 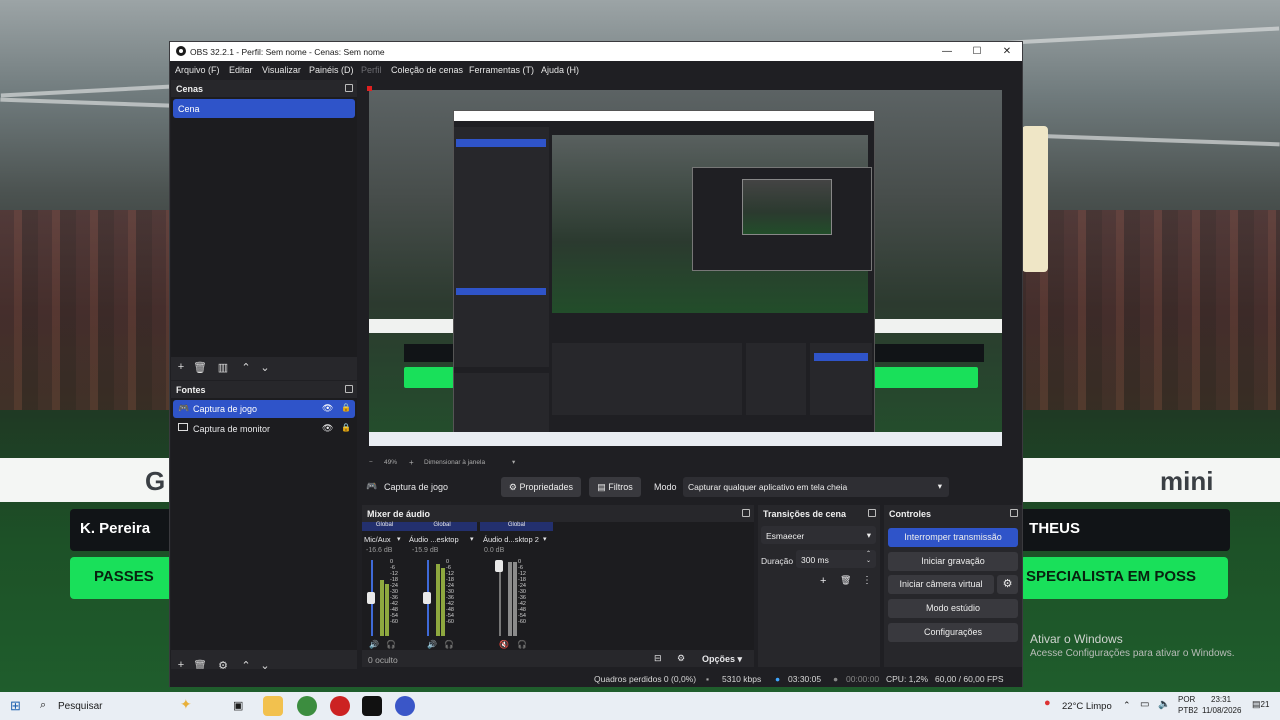 I want to click on stop-stream-button: Interromper transmissão, so click(x=953, y=537).